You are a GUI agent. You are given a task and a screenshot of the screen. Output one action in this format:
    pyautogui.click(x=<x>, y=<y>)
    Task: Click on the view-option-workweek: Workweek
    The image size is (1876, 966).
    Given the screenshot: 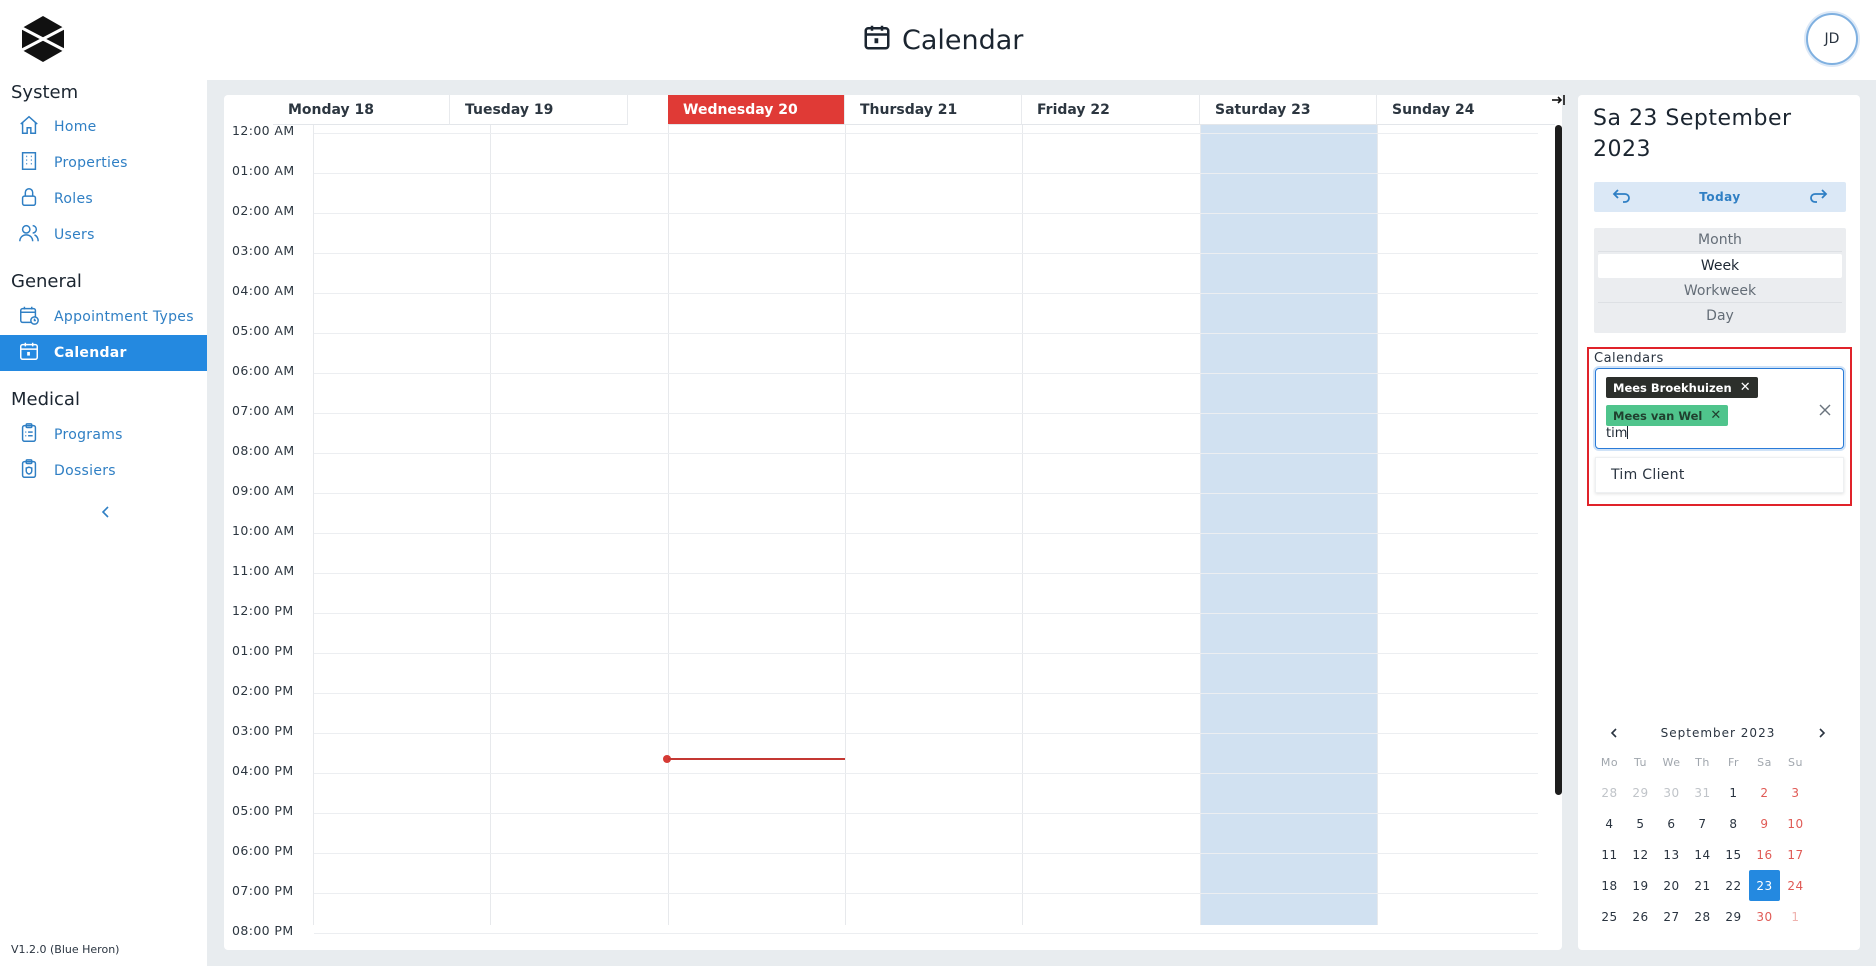 What is the action you would take?
    pyautogui.click(x=1720, y=291)
    